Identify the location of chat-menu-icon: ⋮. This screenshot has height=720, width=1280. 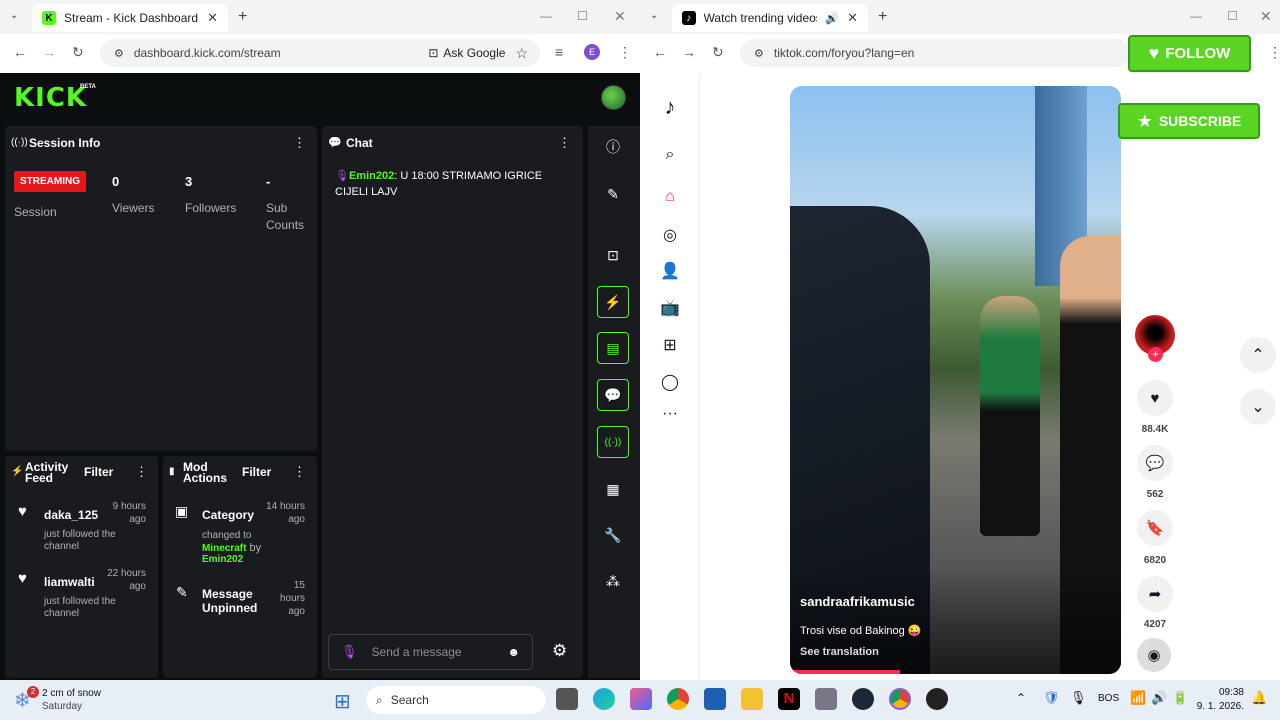
(564, 143).